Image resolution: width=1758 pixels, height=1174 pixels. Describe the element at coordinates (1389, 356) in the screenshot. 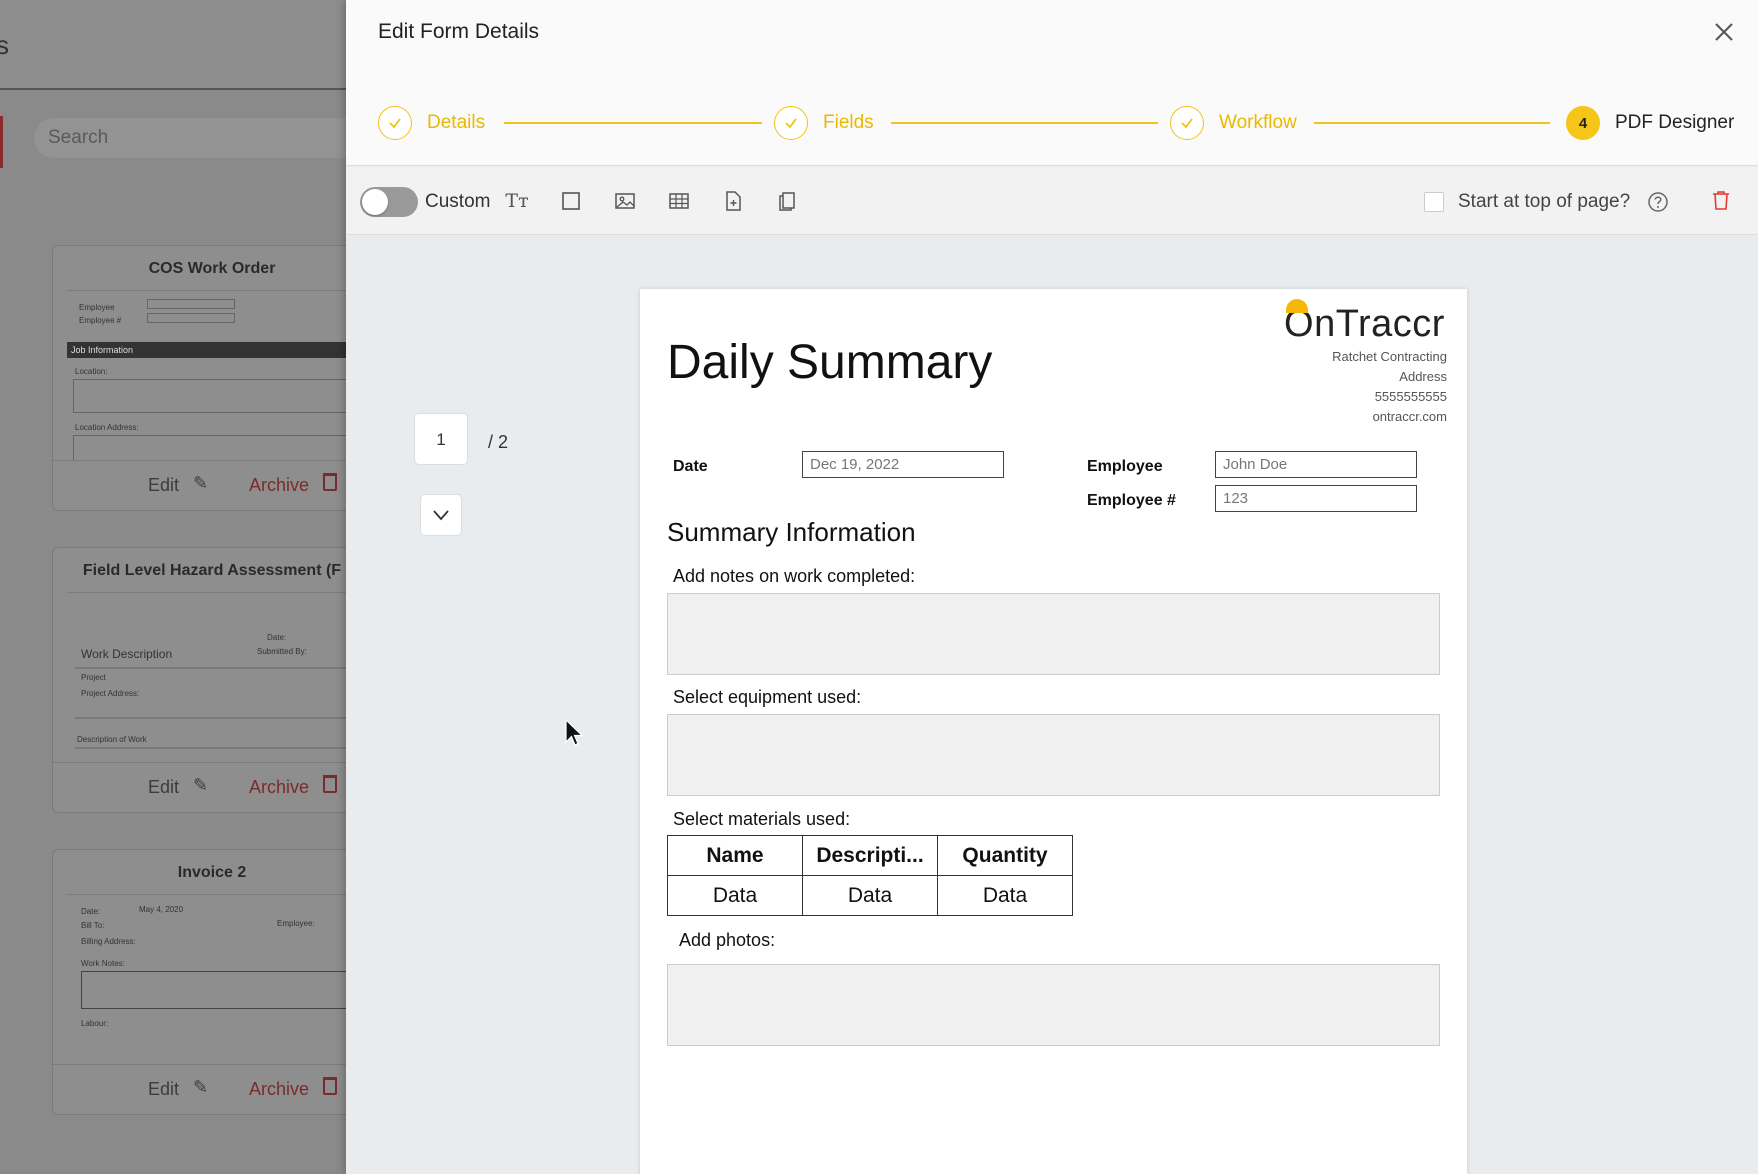

I see `company-name: Ratchet Contracting` at that location.